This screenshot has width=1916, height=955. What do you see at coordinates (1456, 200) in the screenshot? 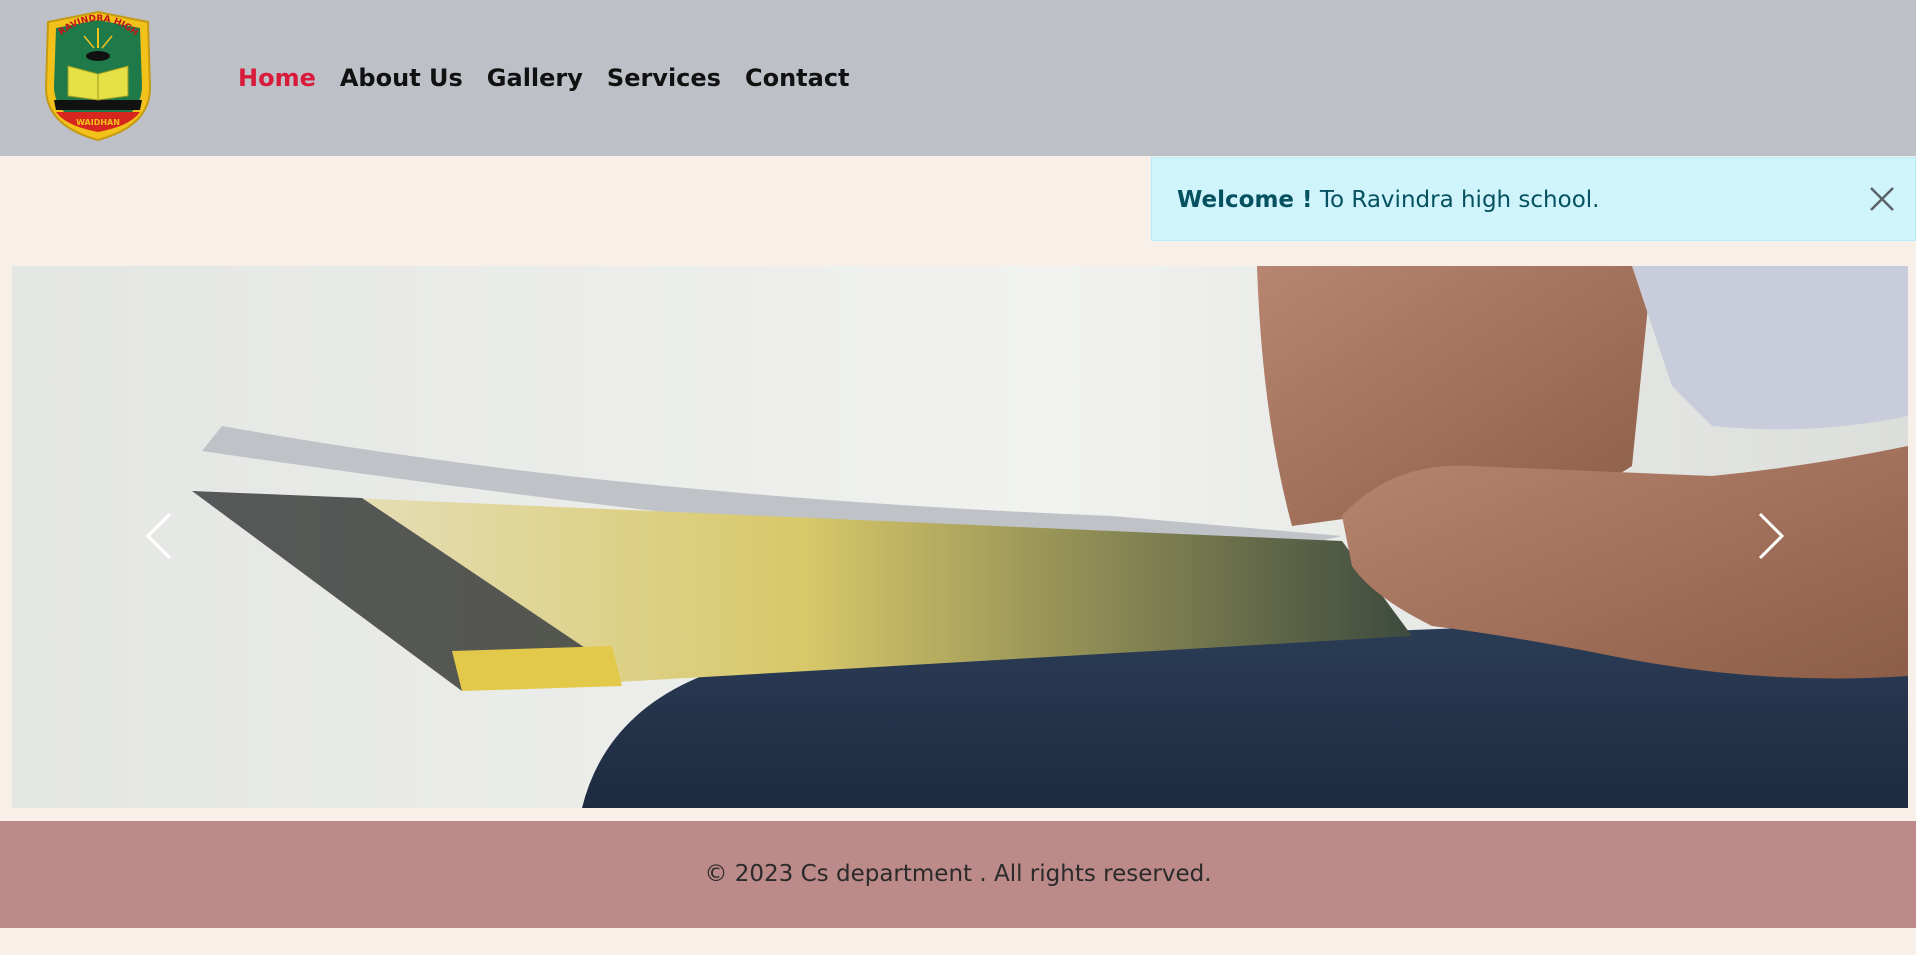
I see `alert-text: To Ravindra high school.` at bounding box center [1456, 200].